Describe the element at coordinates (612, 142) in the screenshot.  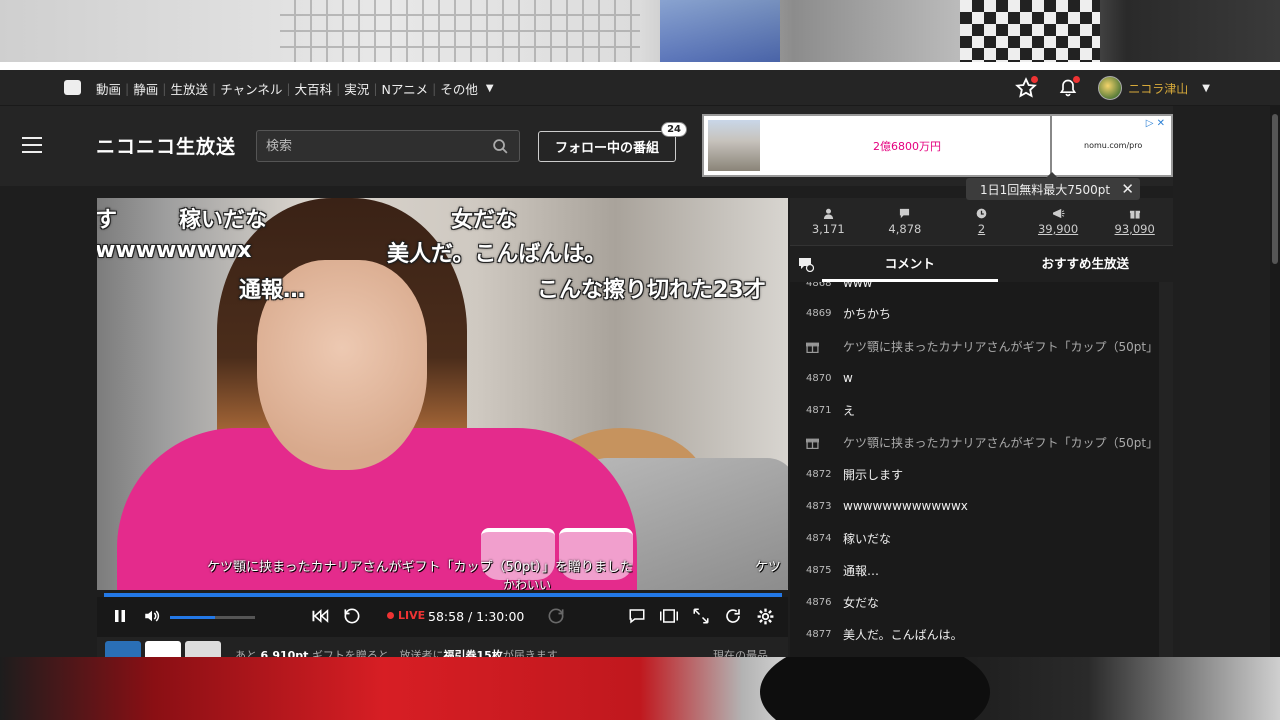
I see `following-programs-button: フォロー中の番組 24` at that location.